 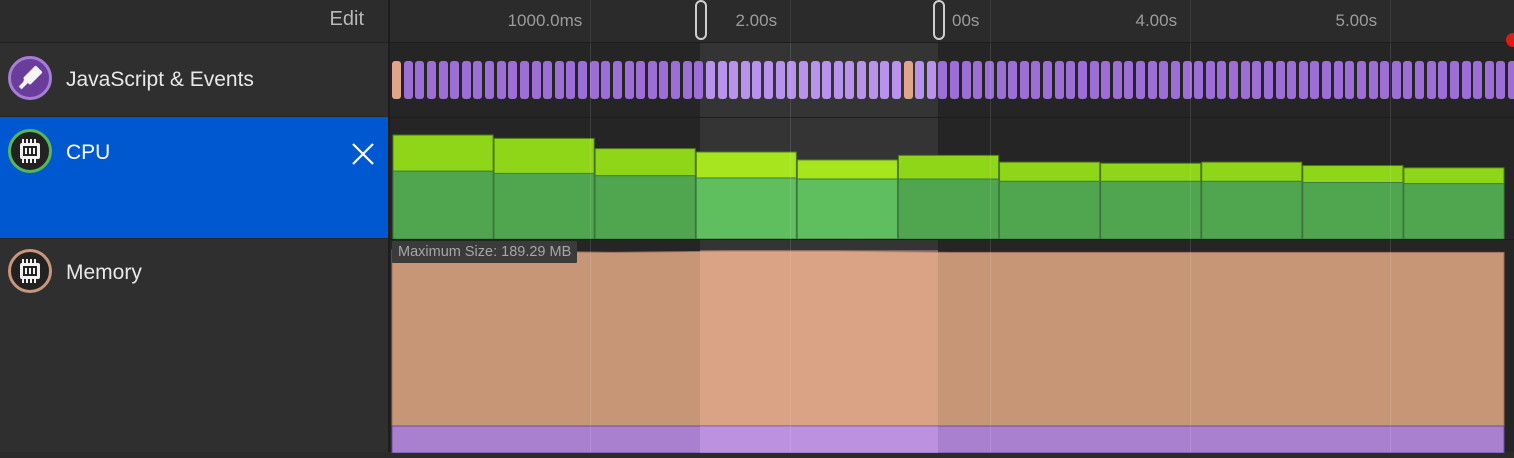 What do you see at coordinates (194, 80) in the screenshot?
I see `track-row-javascript-events: JavaScript & Events` at bounding box center [194, 80].